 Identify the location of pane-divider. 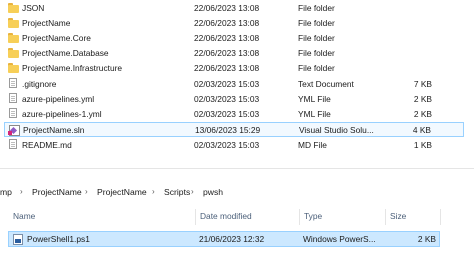
(237, 168).